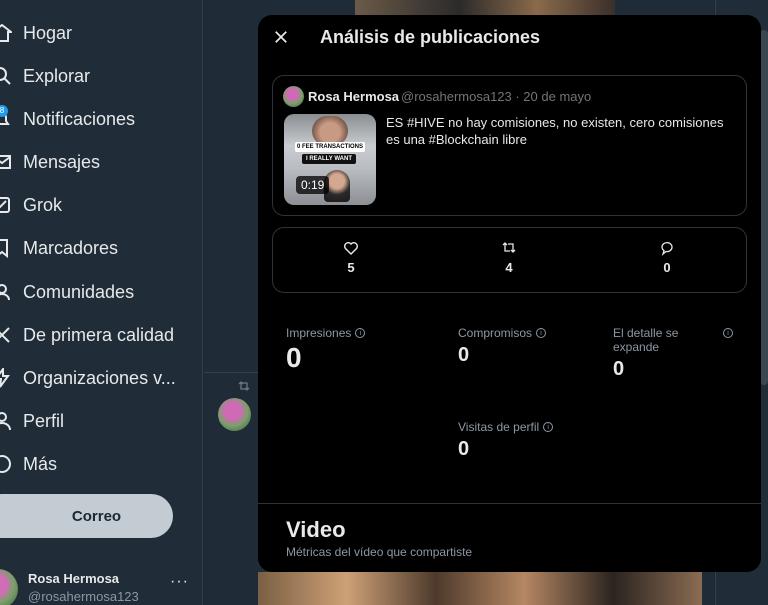 This screenshot has height=605, width=768. Describe the element at coordinates (667, 257) in the screenshot. I see `replies-metric: 0` at that location.